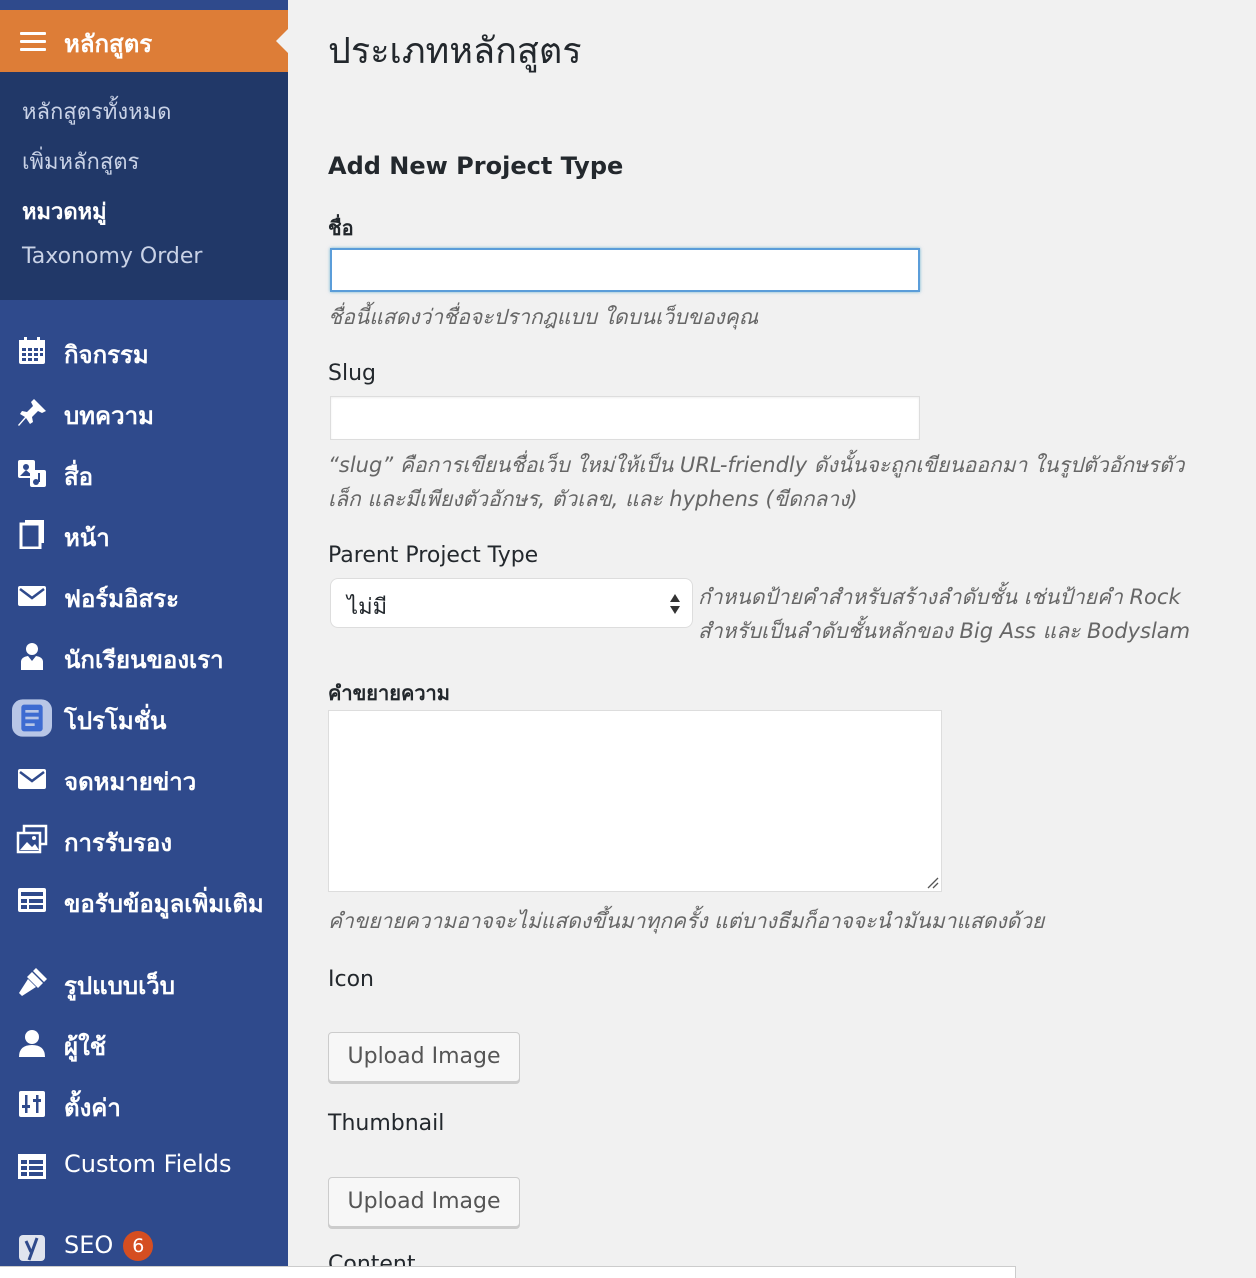 The width and height of the screenshot is (1256, 1278). Describe the element at coordinates (144, 472) in the screenshot. I see `sidebar-item-media: สื่อ` at that location.